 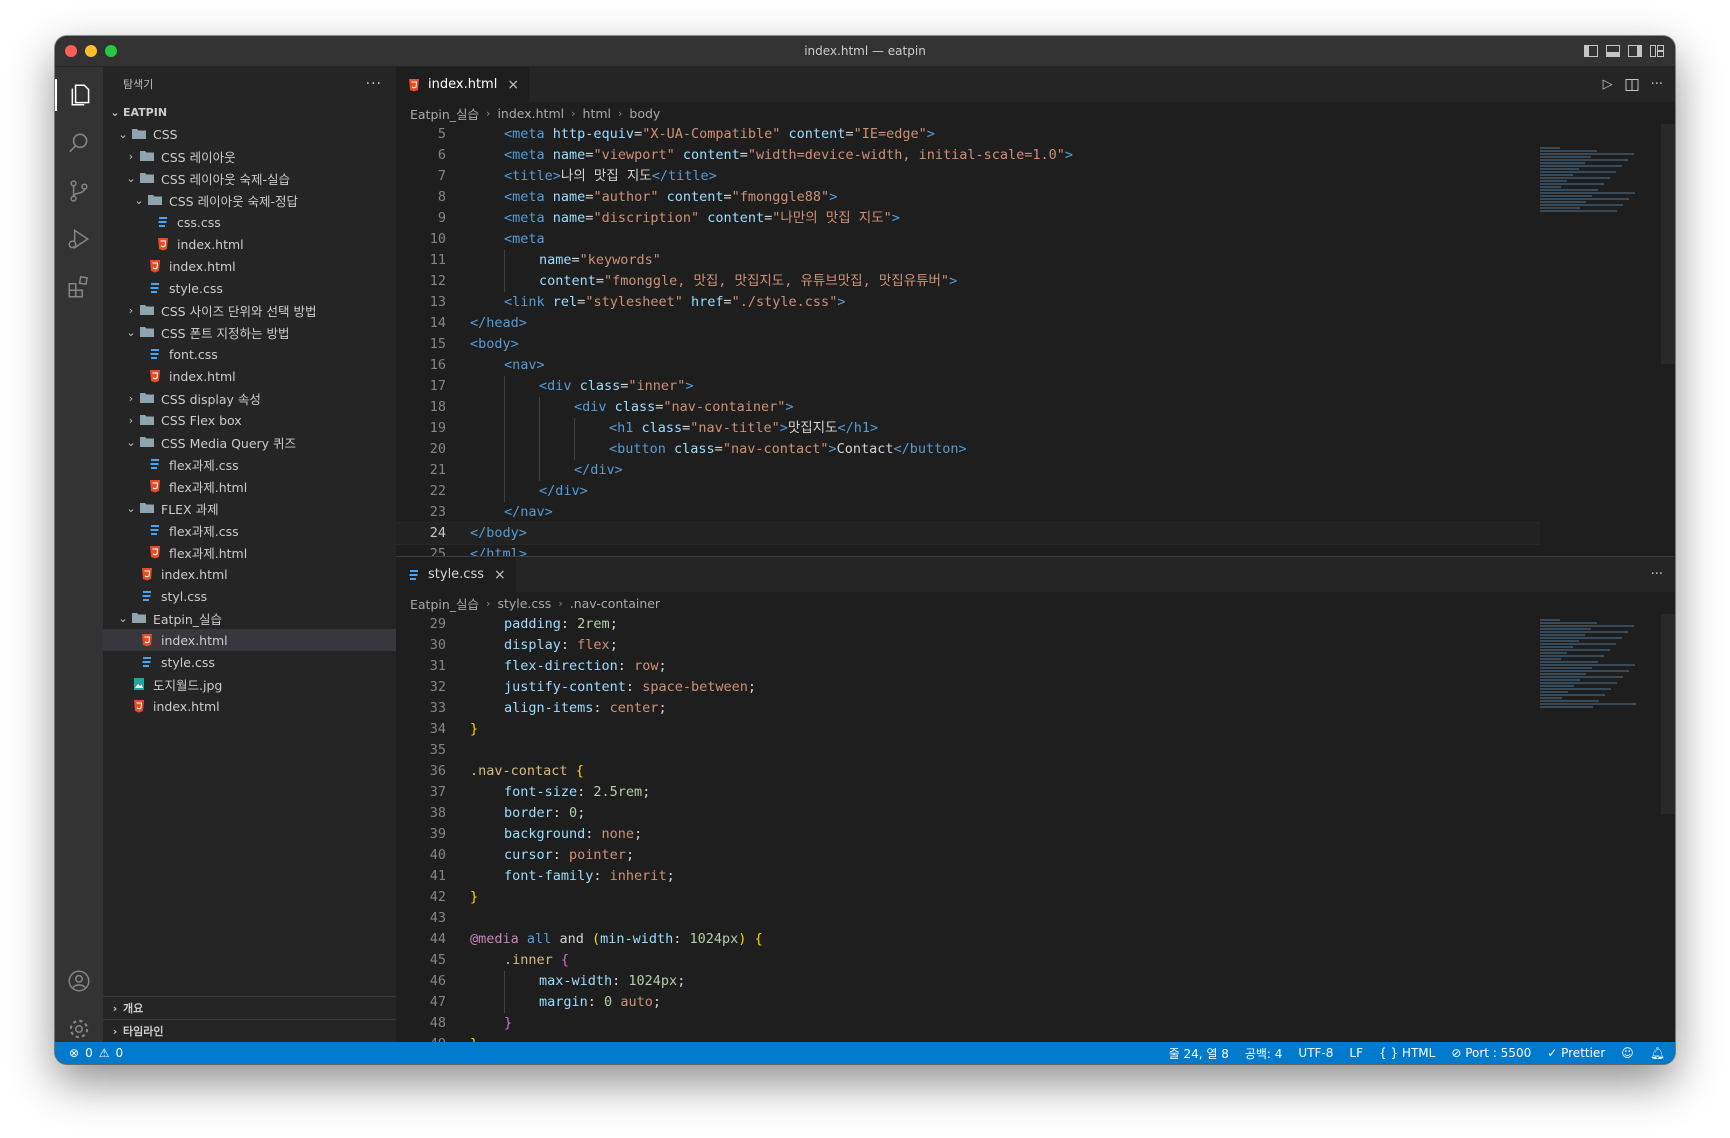 What do you see at coordinates (1315, 1053) in the screenshot?
I see `encoding-status: UTF-8` at bounding box center [1315, 1053].